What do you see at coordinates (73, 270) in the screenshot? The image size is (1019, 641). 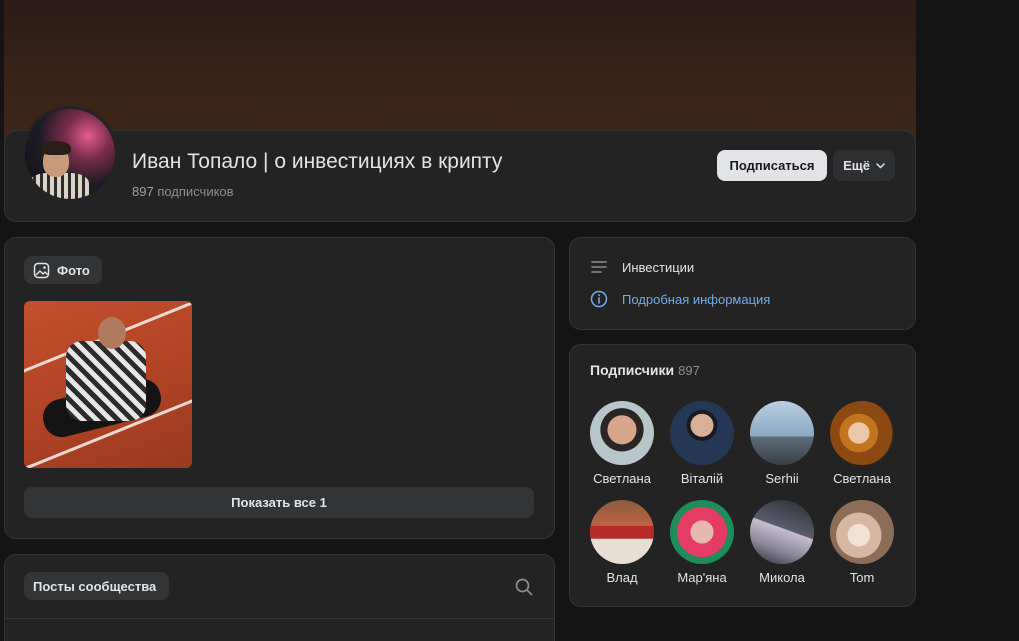 I see `photos-tab-label: Фото` at bounding box center [73, 270].